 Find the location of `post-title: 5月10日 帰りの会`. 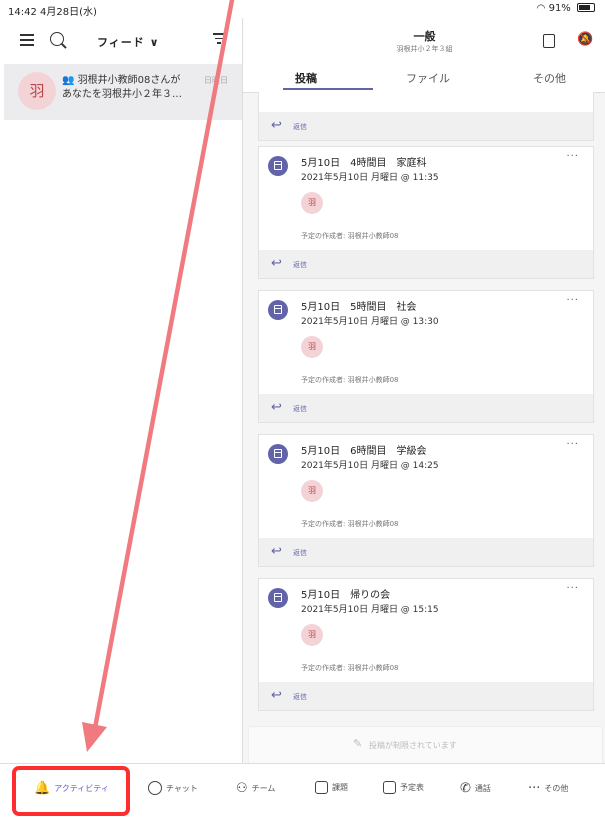

post-title: 5月10日 帰りの会 is located at coordinates (346, 595).